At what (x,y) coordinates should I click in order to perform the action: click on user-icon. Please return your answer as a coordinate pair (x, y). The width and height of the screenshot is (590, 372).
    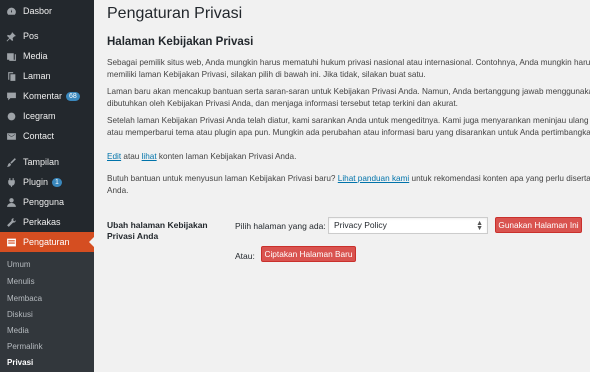
    Looking at the image, I should click on (11, 202).